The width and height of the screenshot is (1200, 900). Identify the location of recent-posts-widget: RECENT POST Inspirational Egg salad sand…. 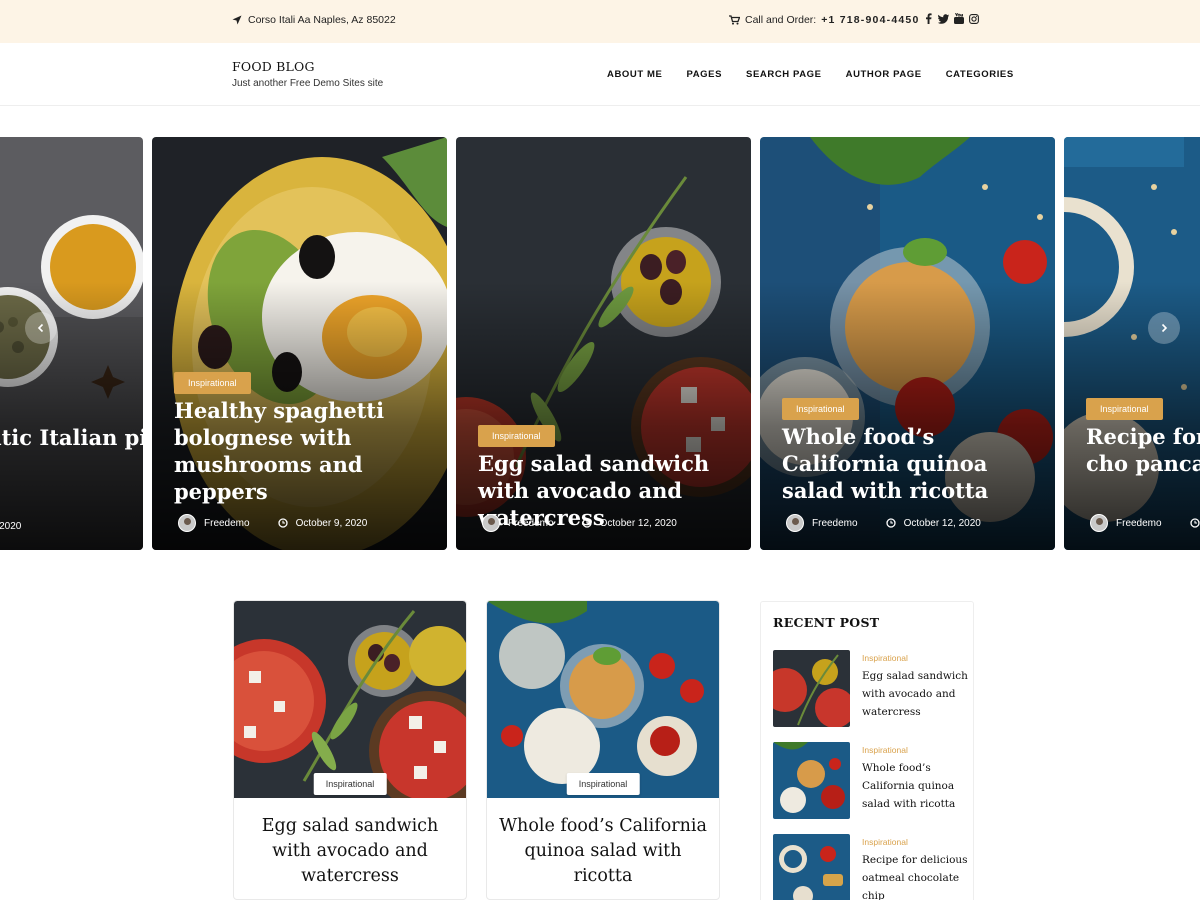
(867, 750).